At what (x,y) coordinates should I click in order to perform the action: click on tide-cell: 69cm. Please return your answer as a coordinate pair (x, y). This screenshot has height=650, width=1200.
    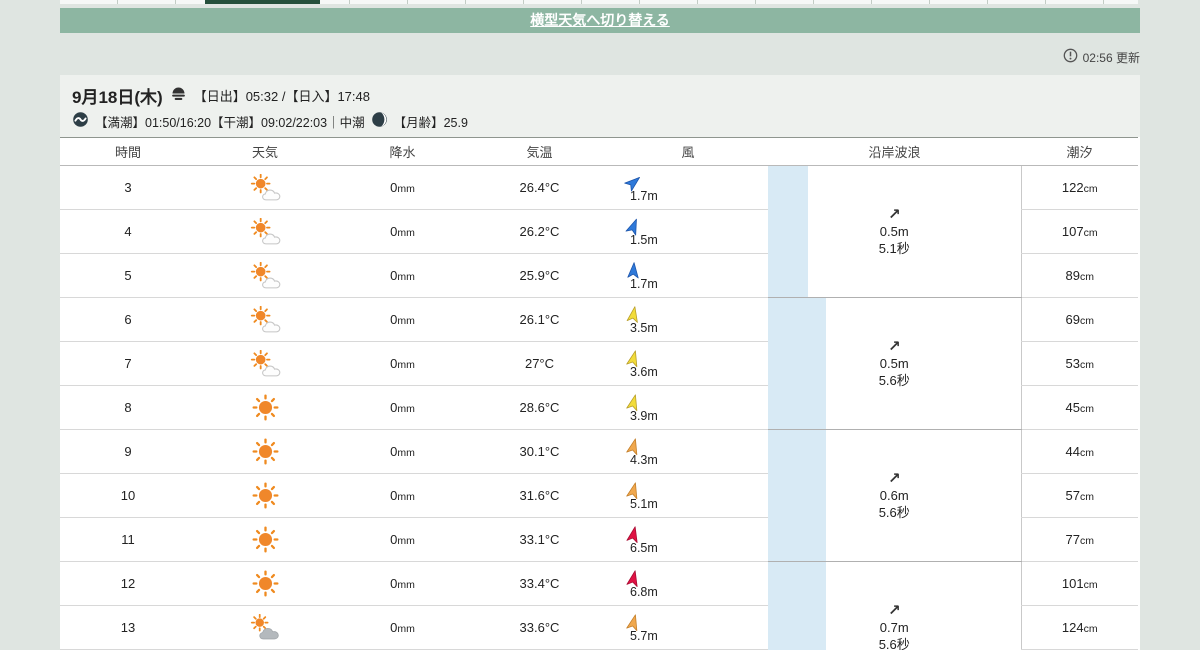
    Looking at the image, I should click on (1079, 319).